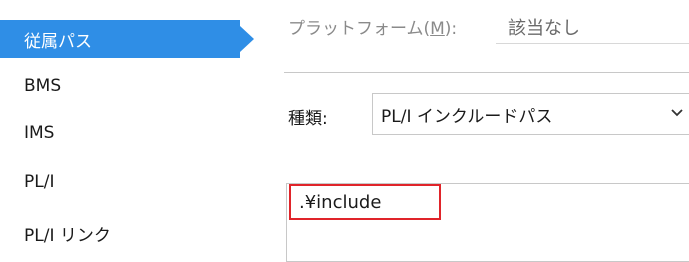 Image resolution: width=689 pixels, height=262 pixels. What do you see at coordinates (39, 182) in the screenshot?
I see `sidebar-item-label: PL/I` at bounding box center [39, 182].